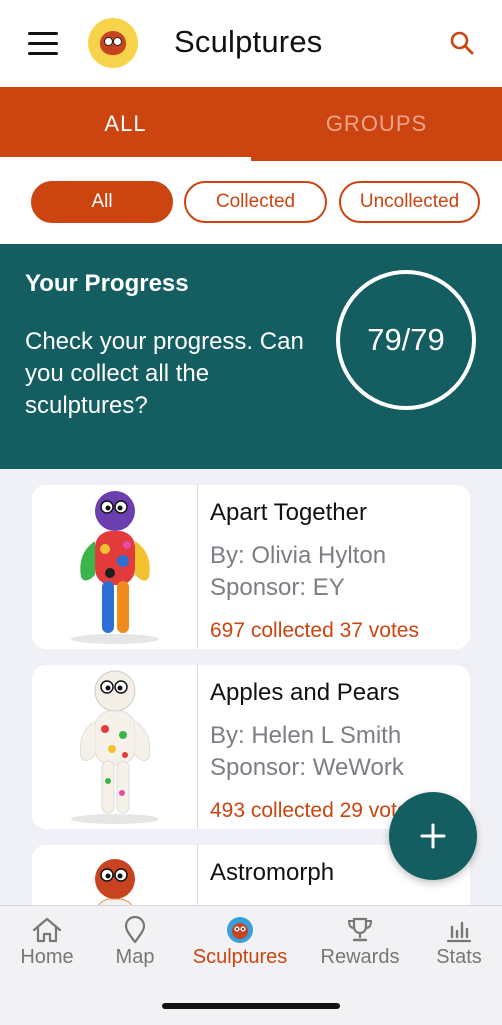  I want to click on nav-label: Home, so click(47, 957).